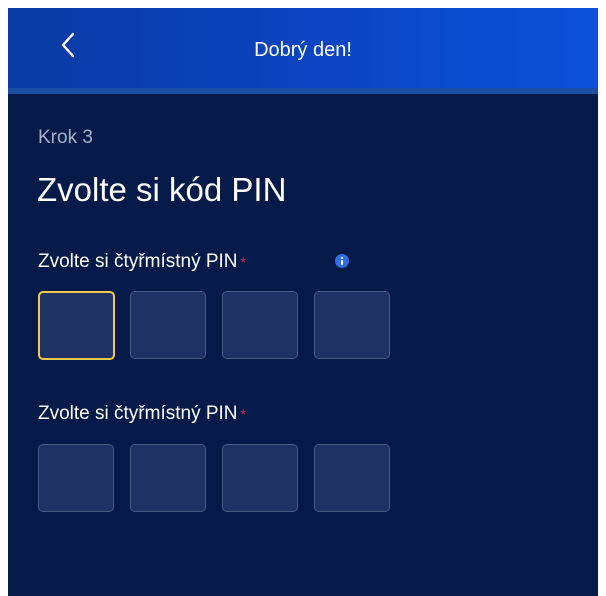 The width and height of the screenshot is (606, 596). I want to click on pin-confirm-label: Zvolte si čtyřmístný PIN *, so click(142, 414).